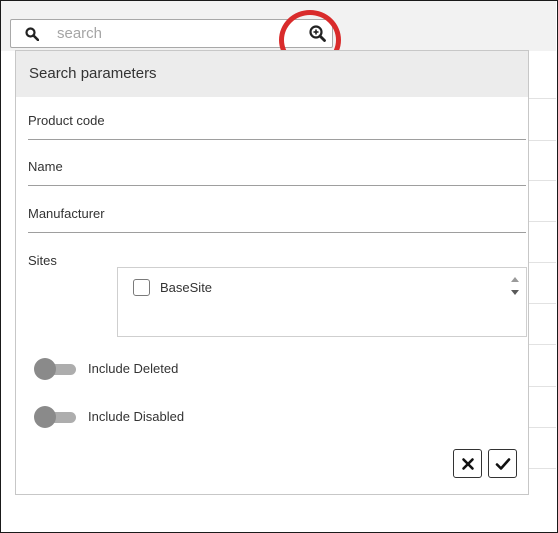  Describe the element at coordinates (141, 287) in the screenshot. I see `basesite-checkbox` at that location.